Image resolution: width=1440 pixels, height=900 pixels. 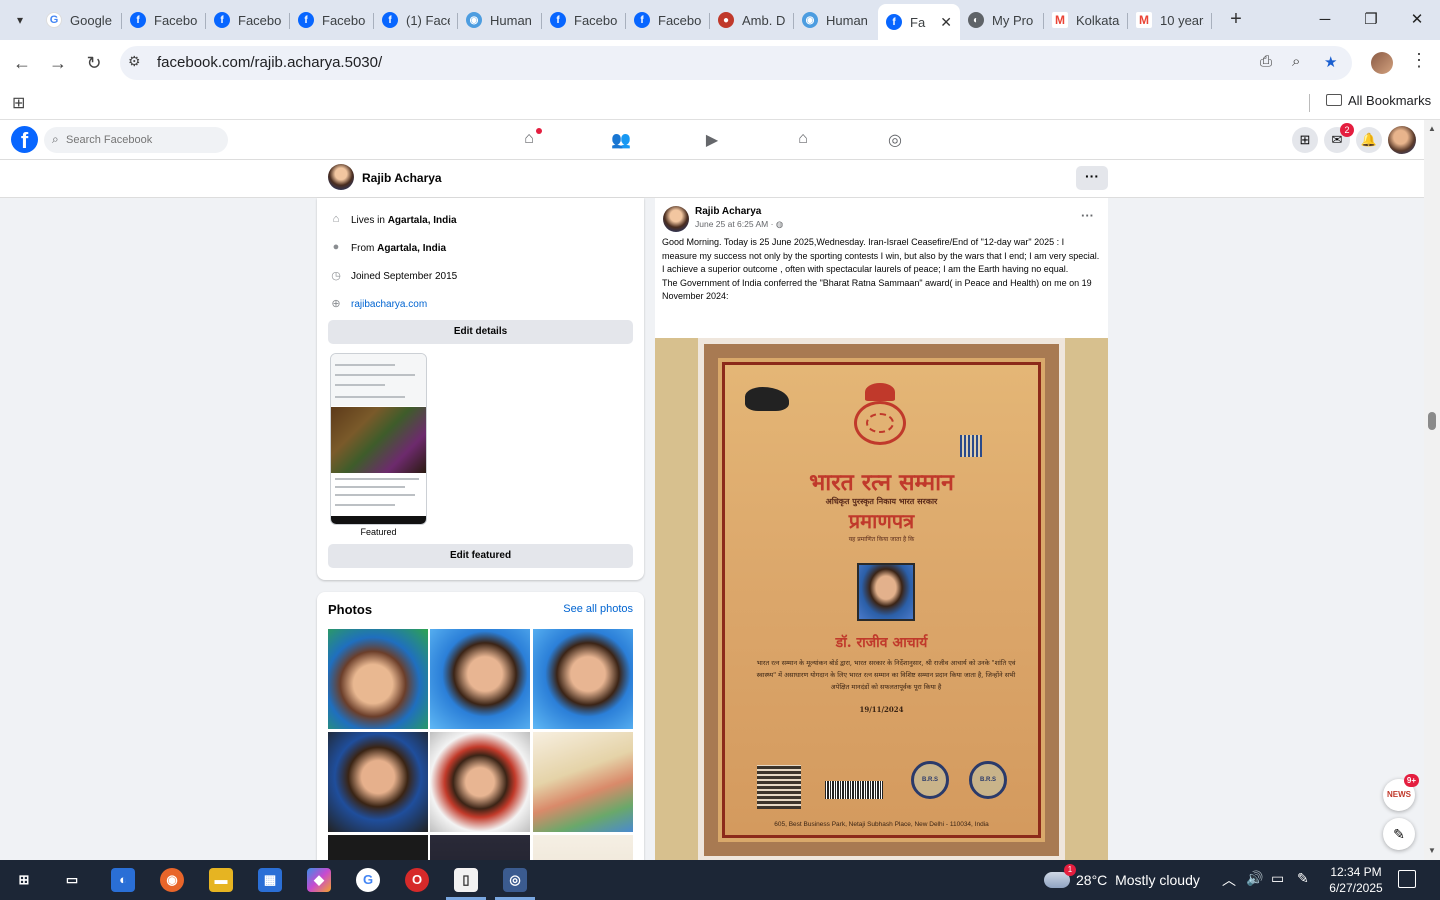 What do you see at coordinates (416, 20) in the screenshot?
I see `tab-facebook-4: f(1) Facebook` at bounding box center [416, 20].